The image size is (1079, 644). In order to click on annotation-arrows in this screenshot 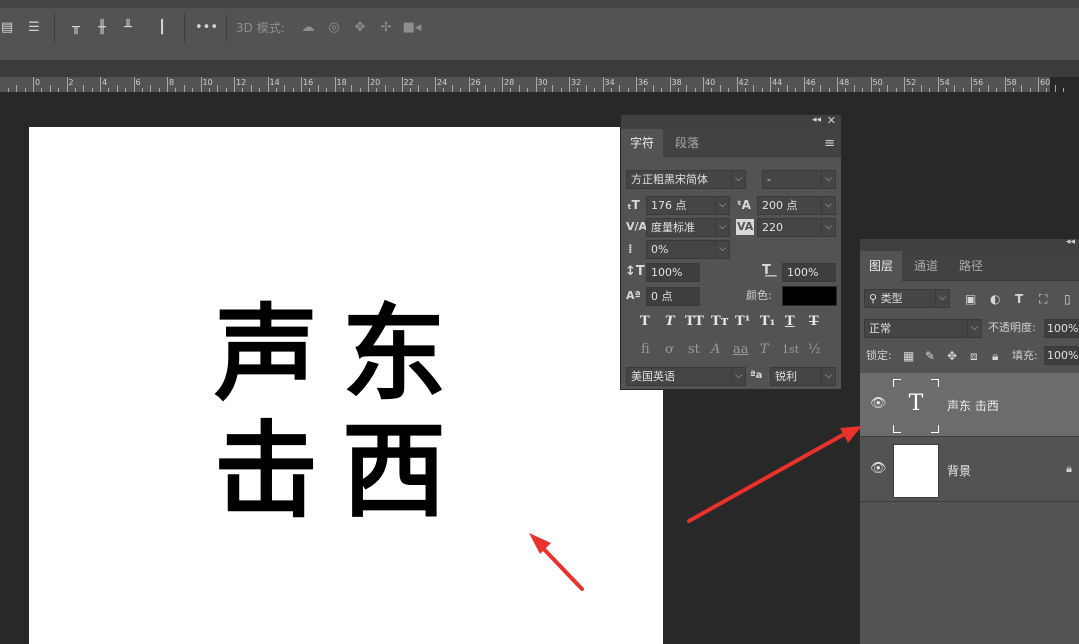, I will do `click(695, 508)`.